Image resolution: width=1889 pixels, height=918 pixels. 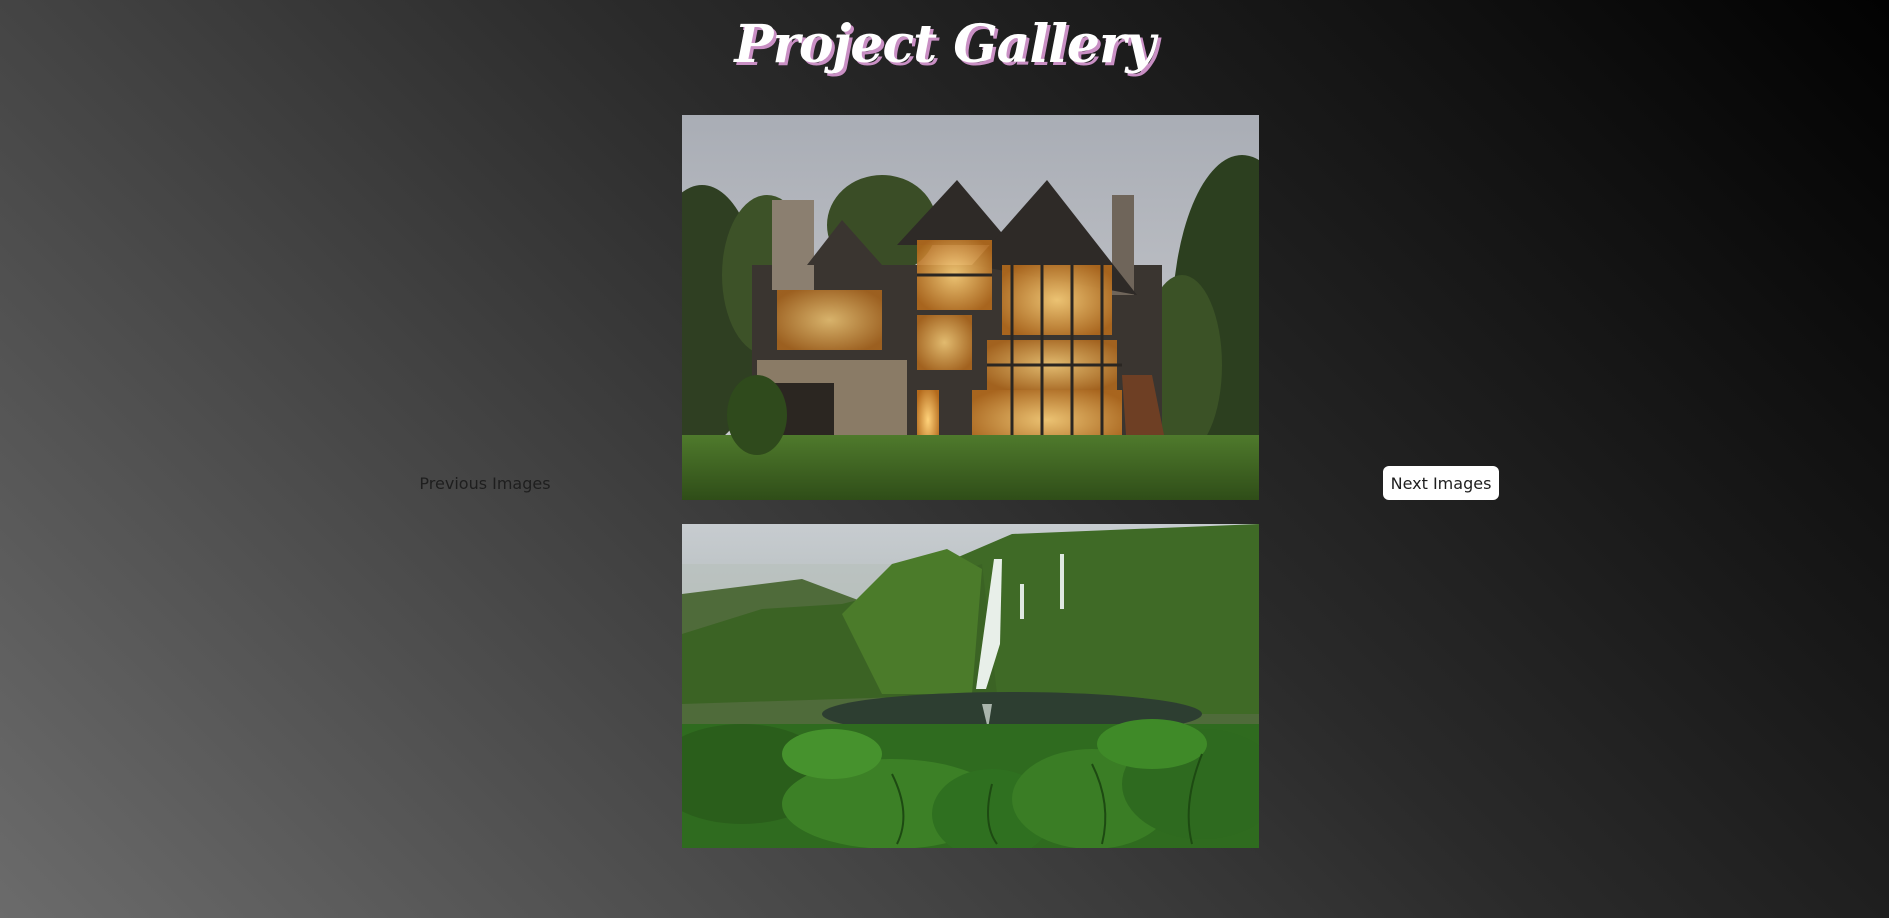 I want to click on next-images-button: Next Images, so click(x=1441, y=483).